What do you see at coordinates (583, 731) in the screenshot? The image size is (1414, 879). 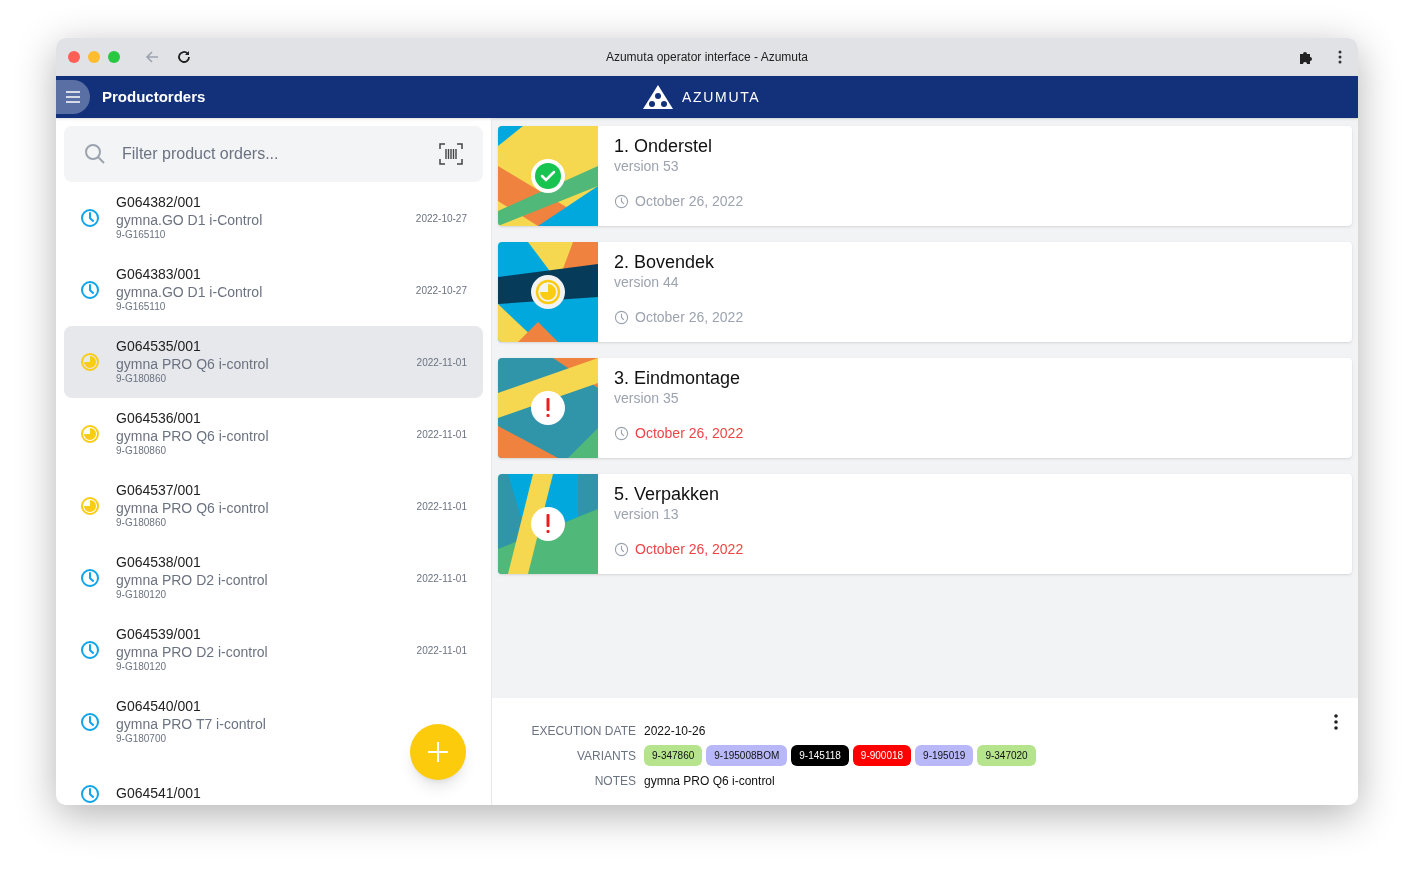 I see `field-label: EXECUTION DATE` at bounding box center [583, 731].